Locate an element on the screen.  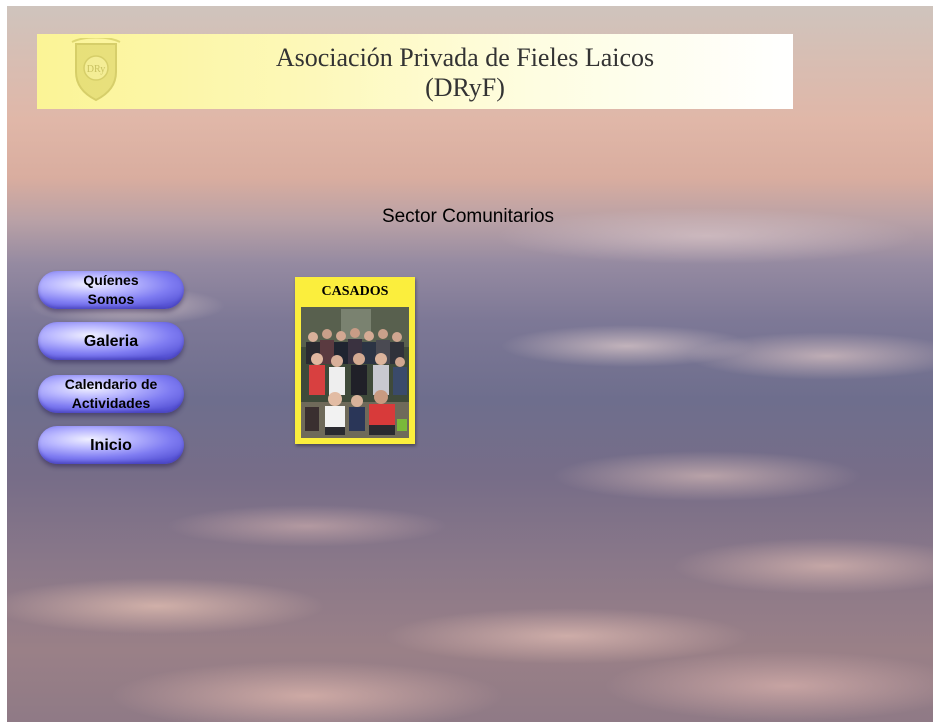
nav-button-label: Quíenes Somos is located at coordinates (111, 289).